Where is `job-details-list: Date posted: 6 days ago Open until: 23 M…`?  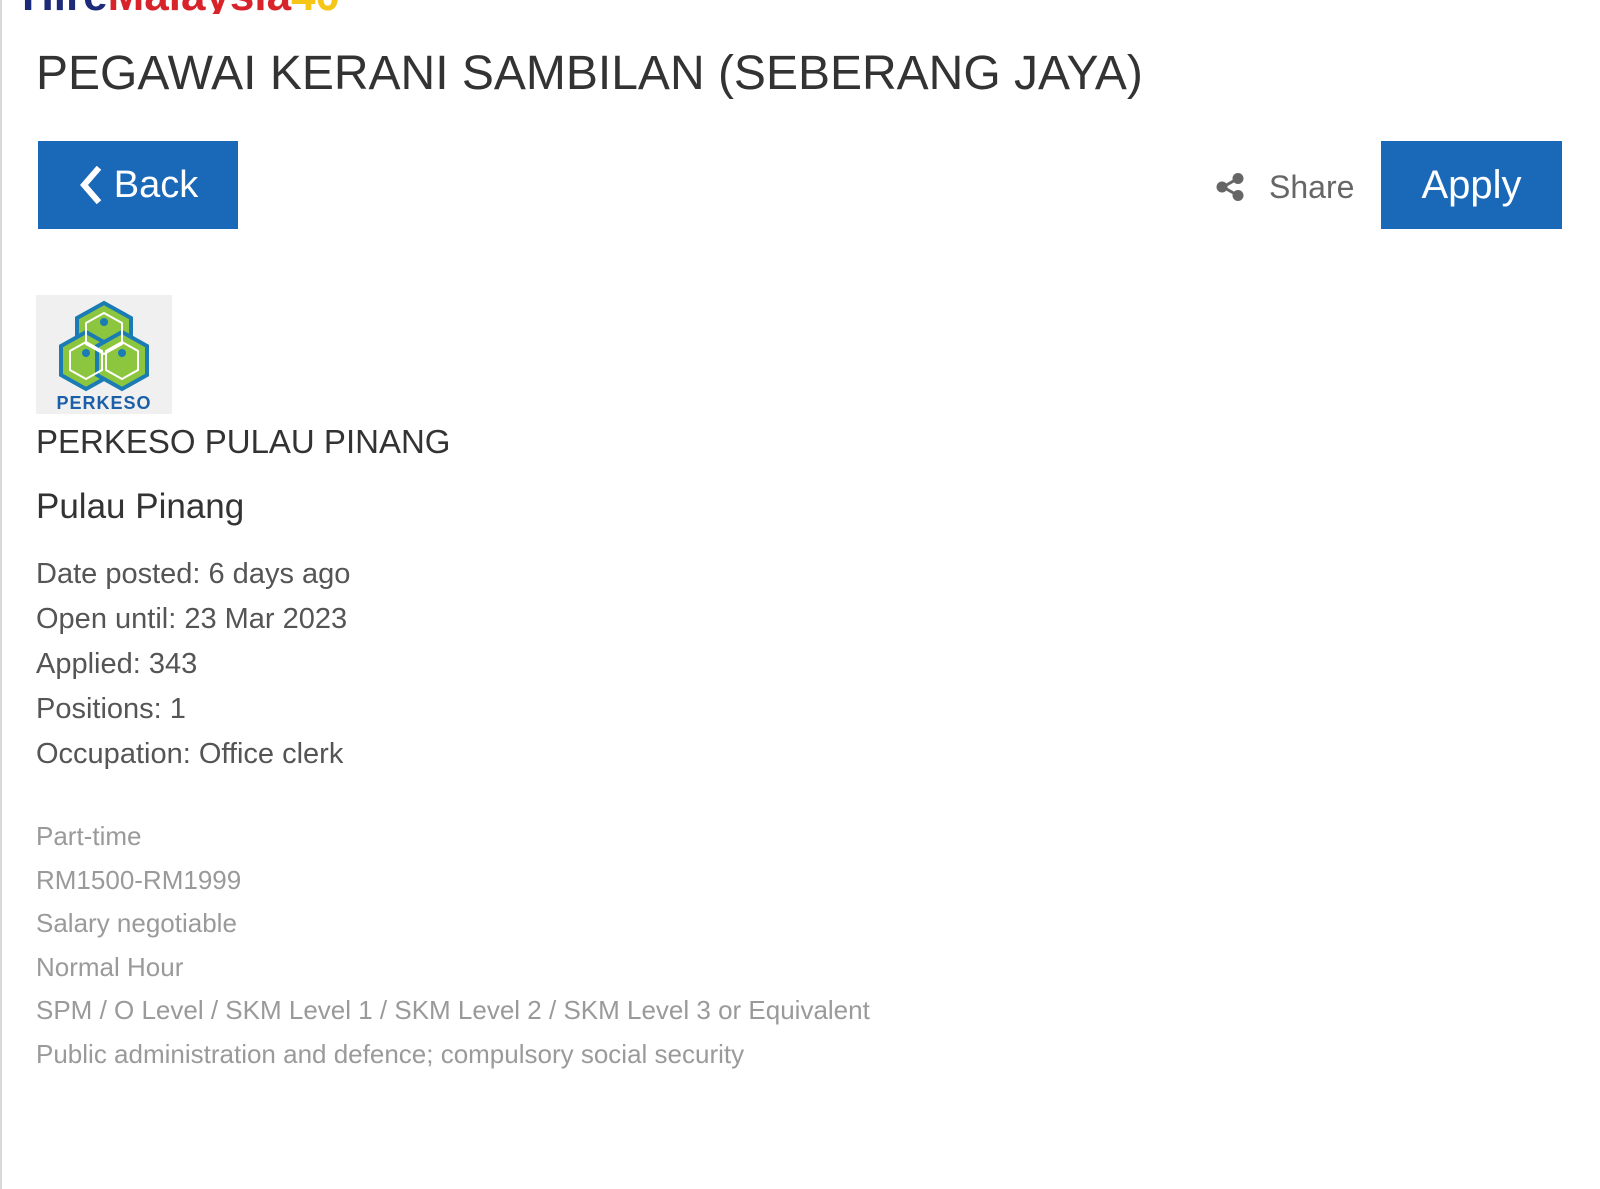
job-details-list: Date posted: 6 days ago Open until: 23 M… is located at coordinates (193, 664).